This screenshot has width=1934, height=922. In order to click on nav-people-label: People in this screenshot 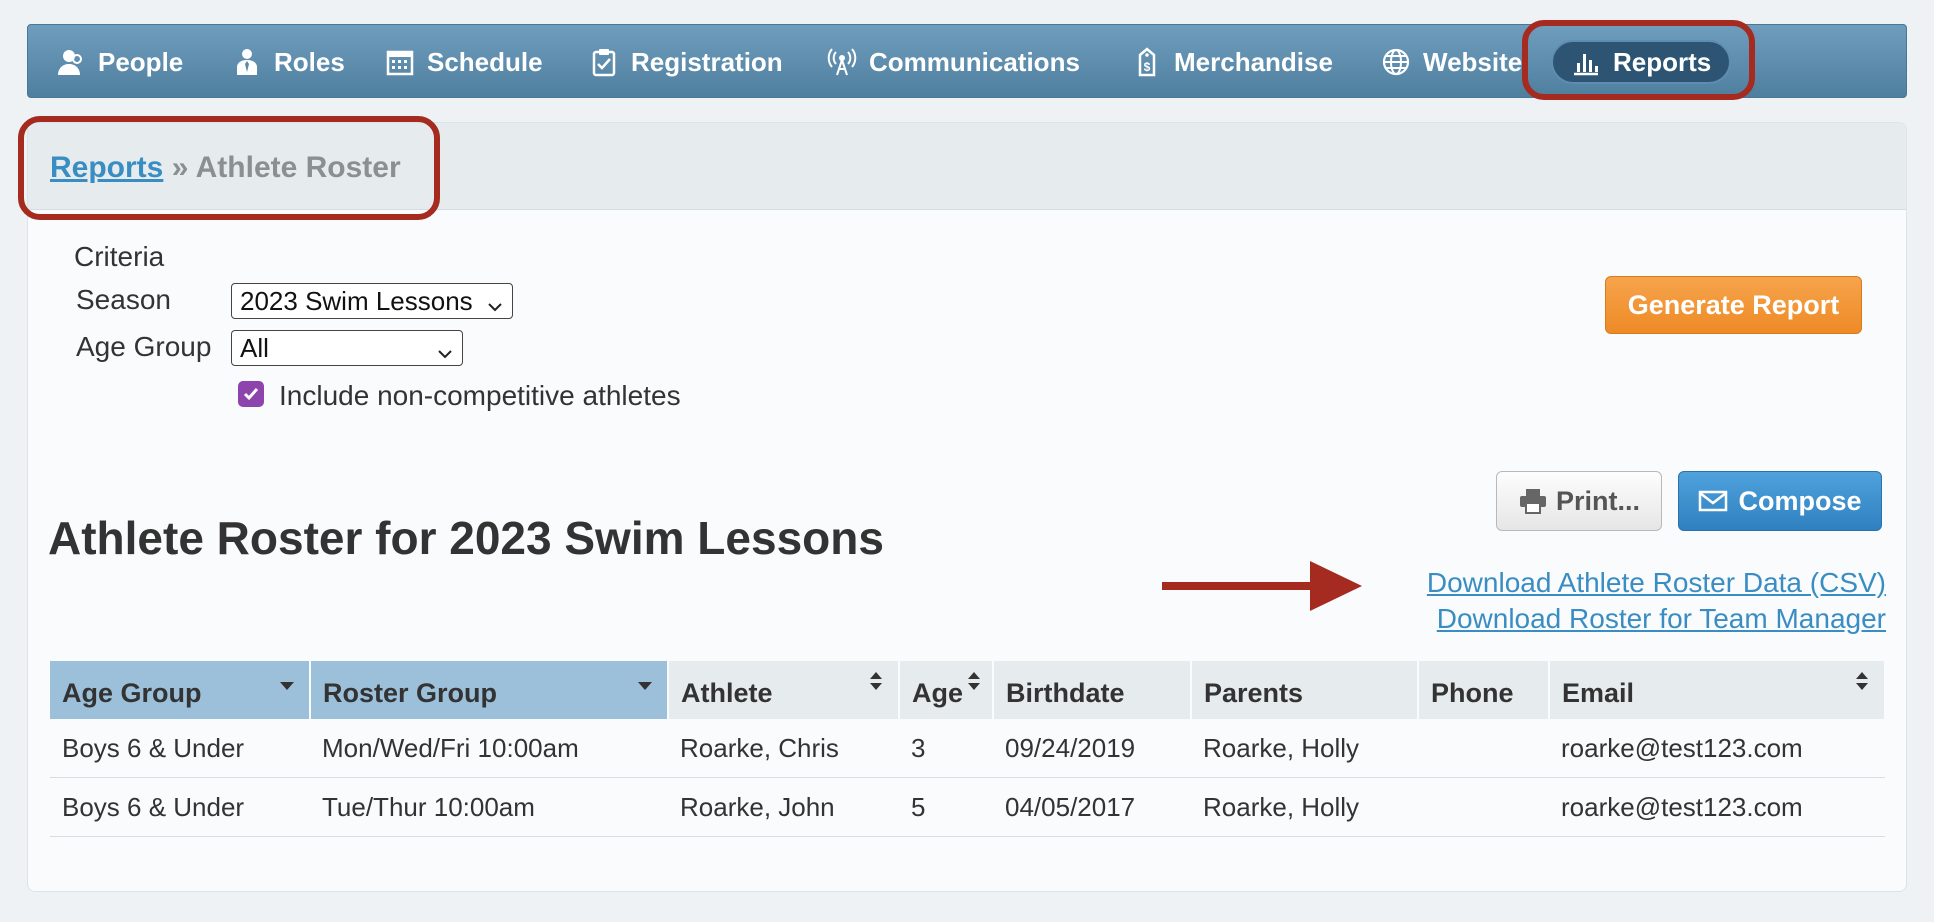, I will do `click(141, 61)`.